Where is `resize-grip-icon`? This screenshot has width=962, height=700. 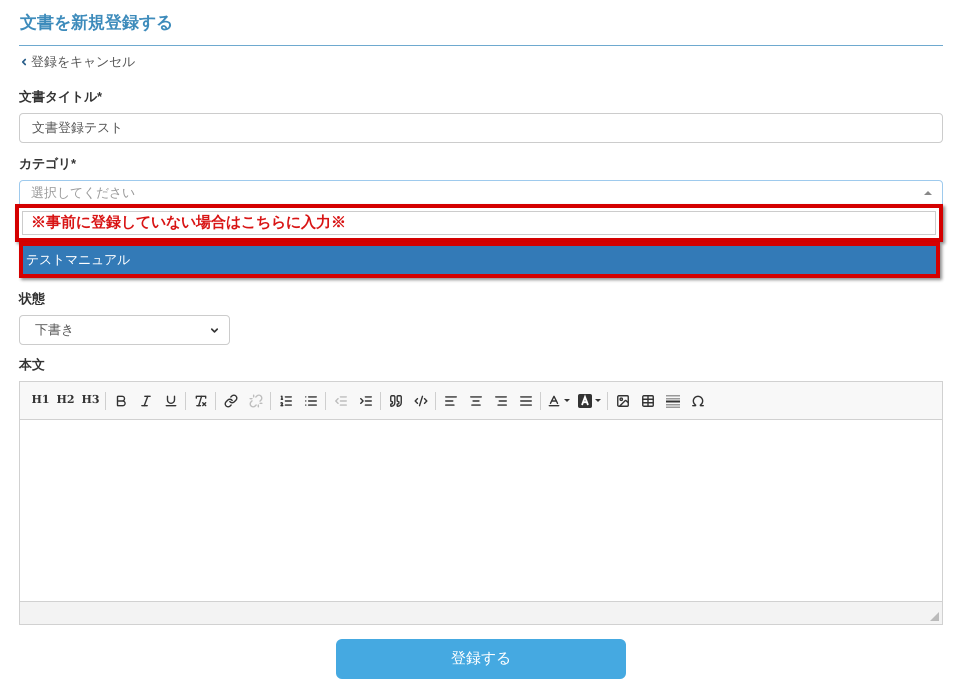
resize-grip-icon is located at coordinates (934, 616).